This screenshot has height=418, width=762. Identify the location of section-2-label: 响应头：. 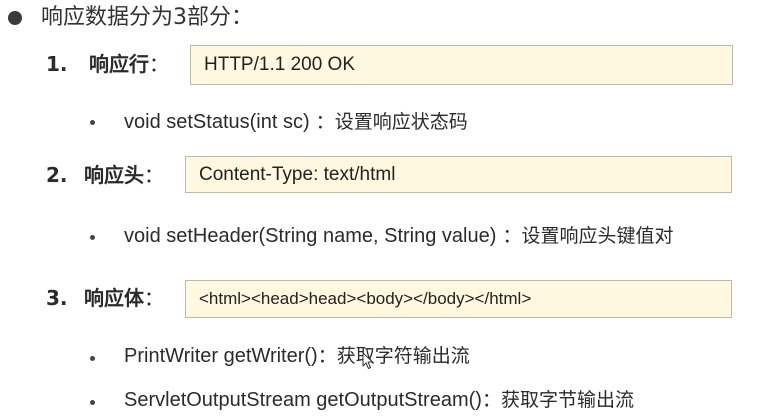
(124, 175).